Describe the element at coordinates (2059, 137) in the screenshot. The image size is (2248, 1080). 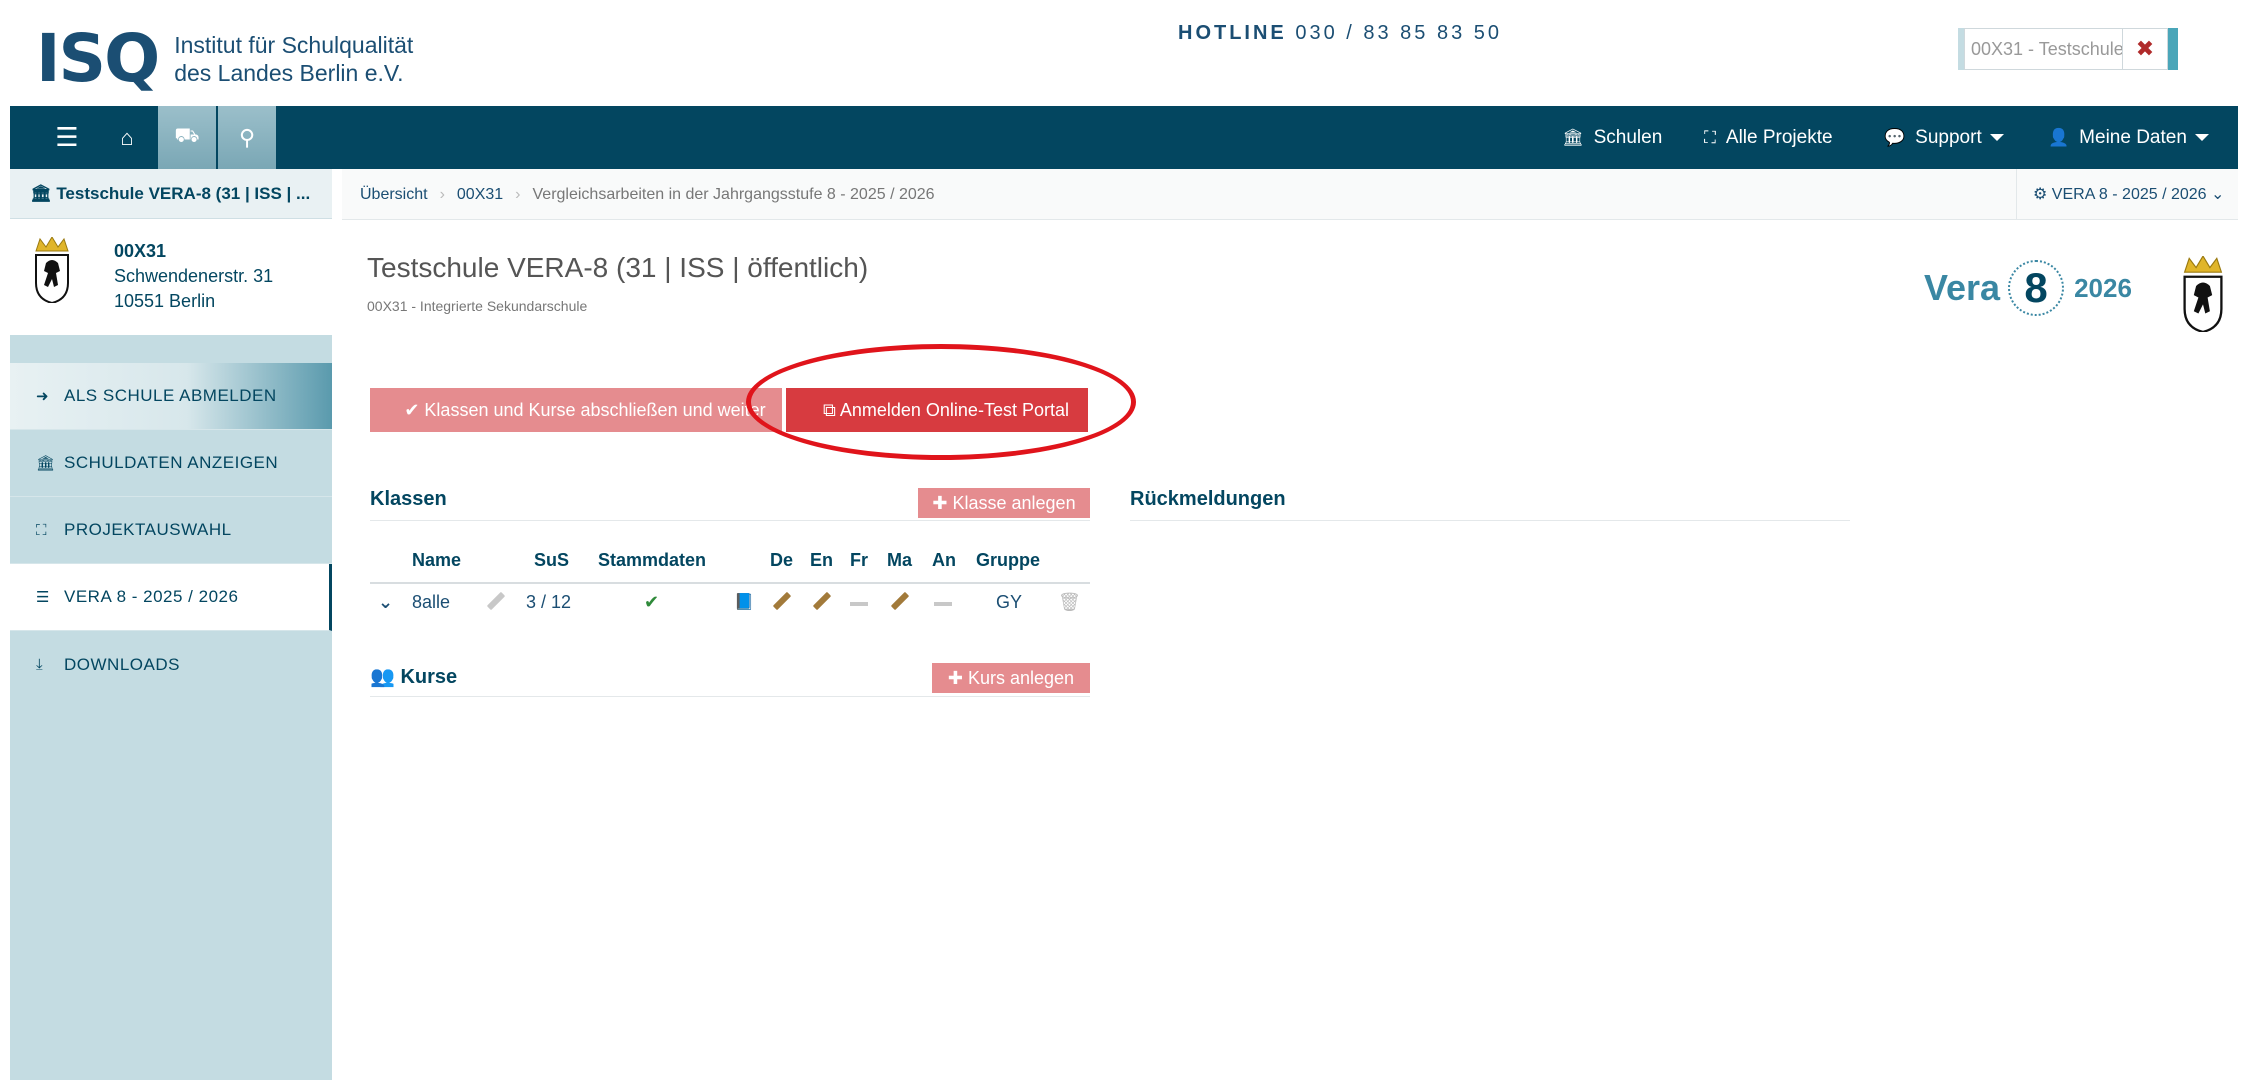
I see `user-icon: 👤` at that location.